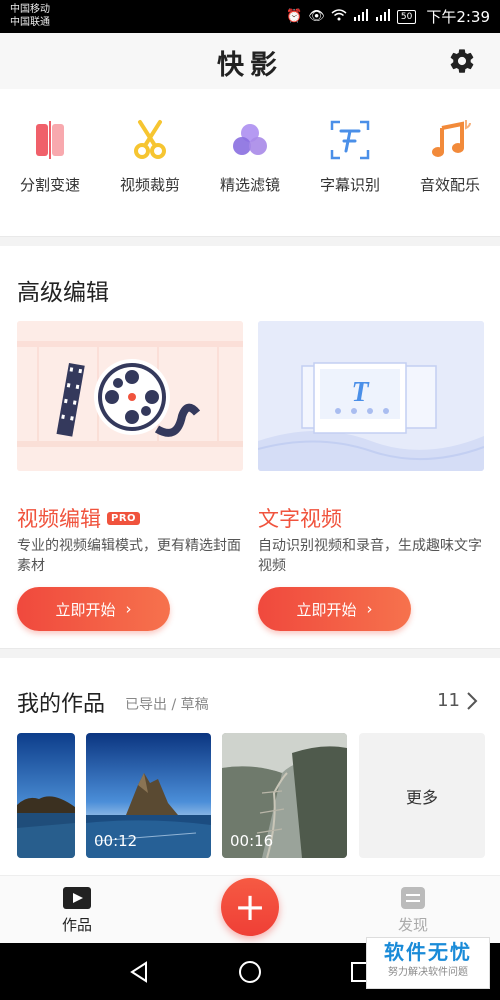  What do you see at coordinates (150, 139) in the screenshot?
I see `scissors-icon` at bounding box center [150, 139].